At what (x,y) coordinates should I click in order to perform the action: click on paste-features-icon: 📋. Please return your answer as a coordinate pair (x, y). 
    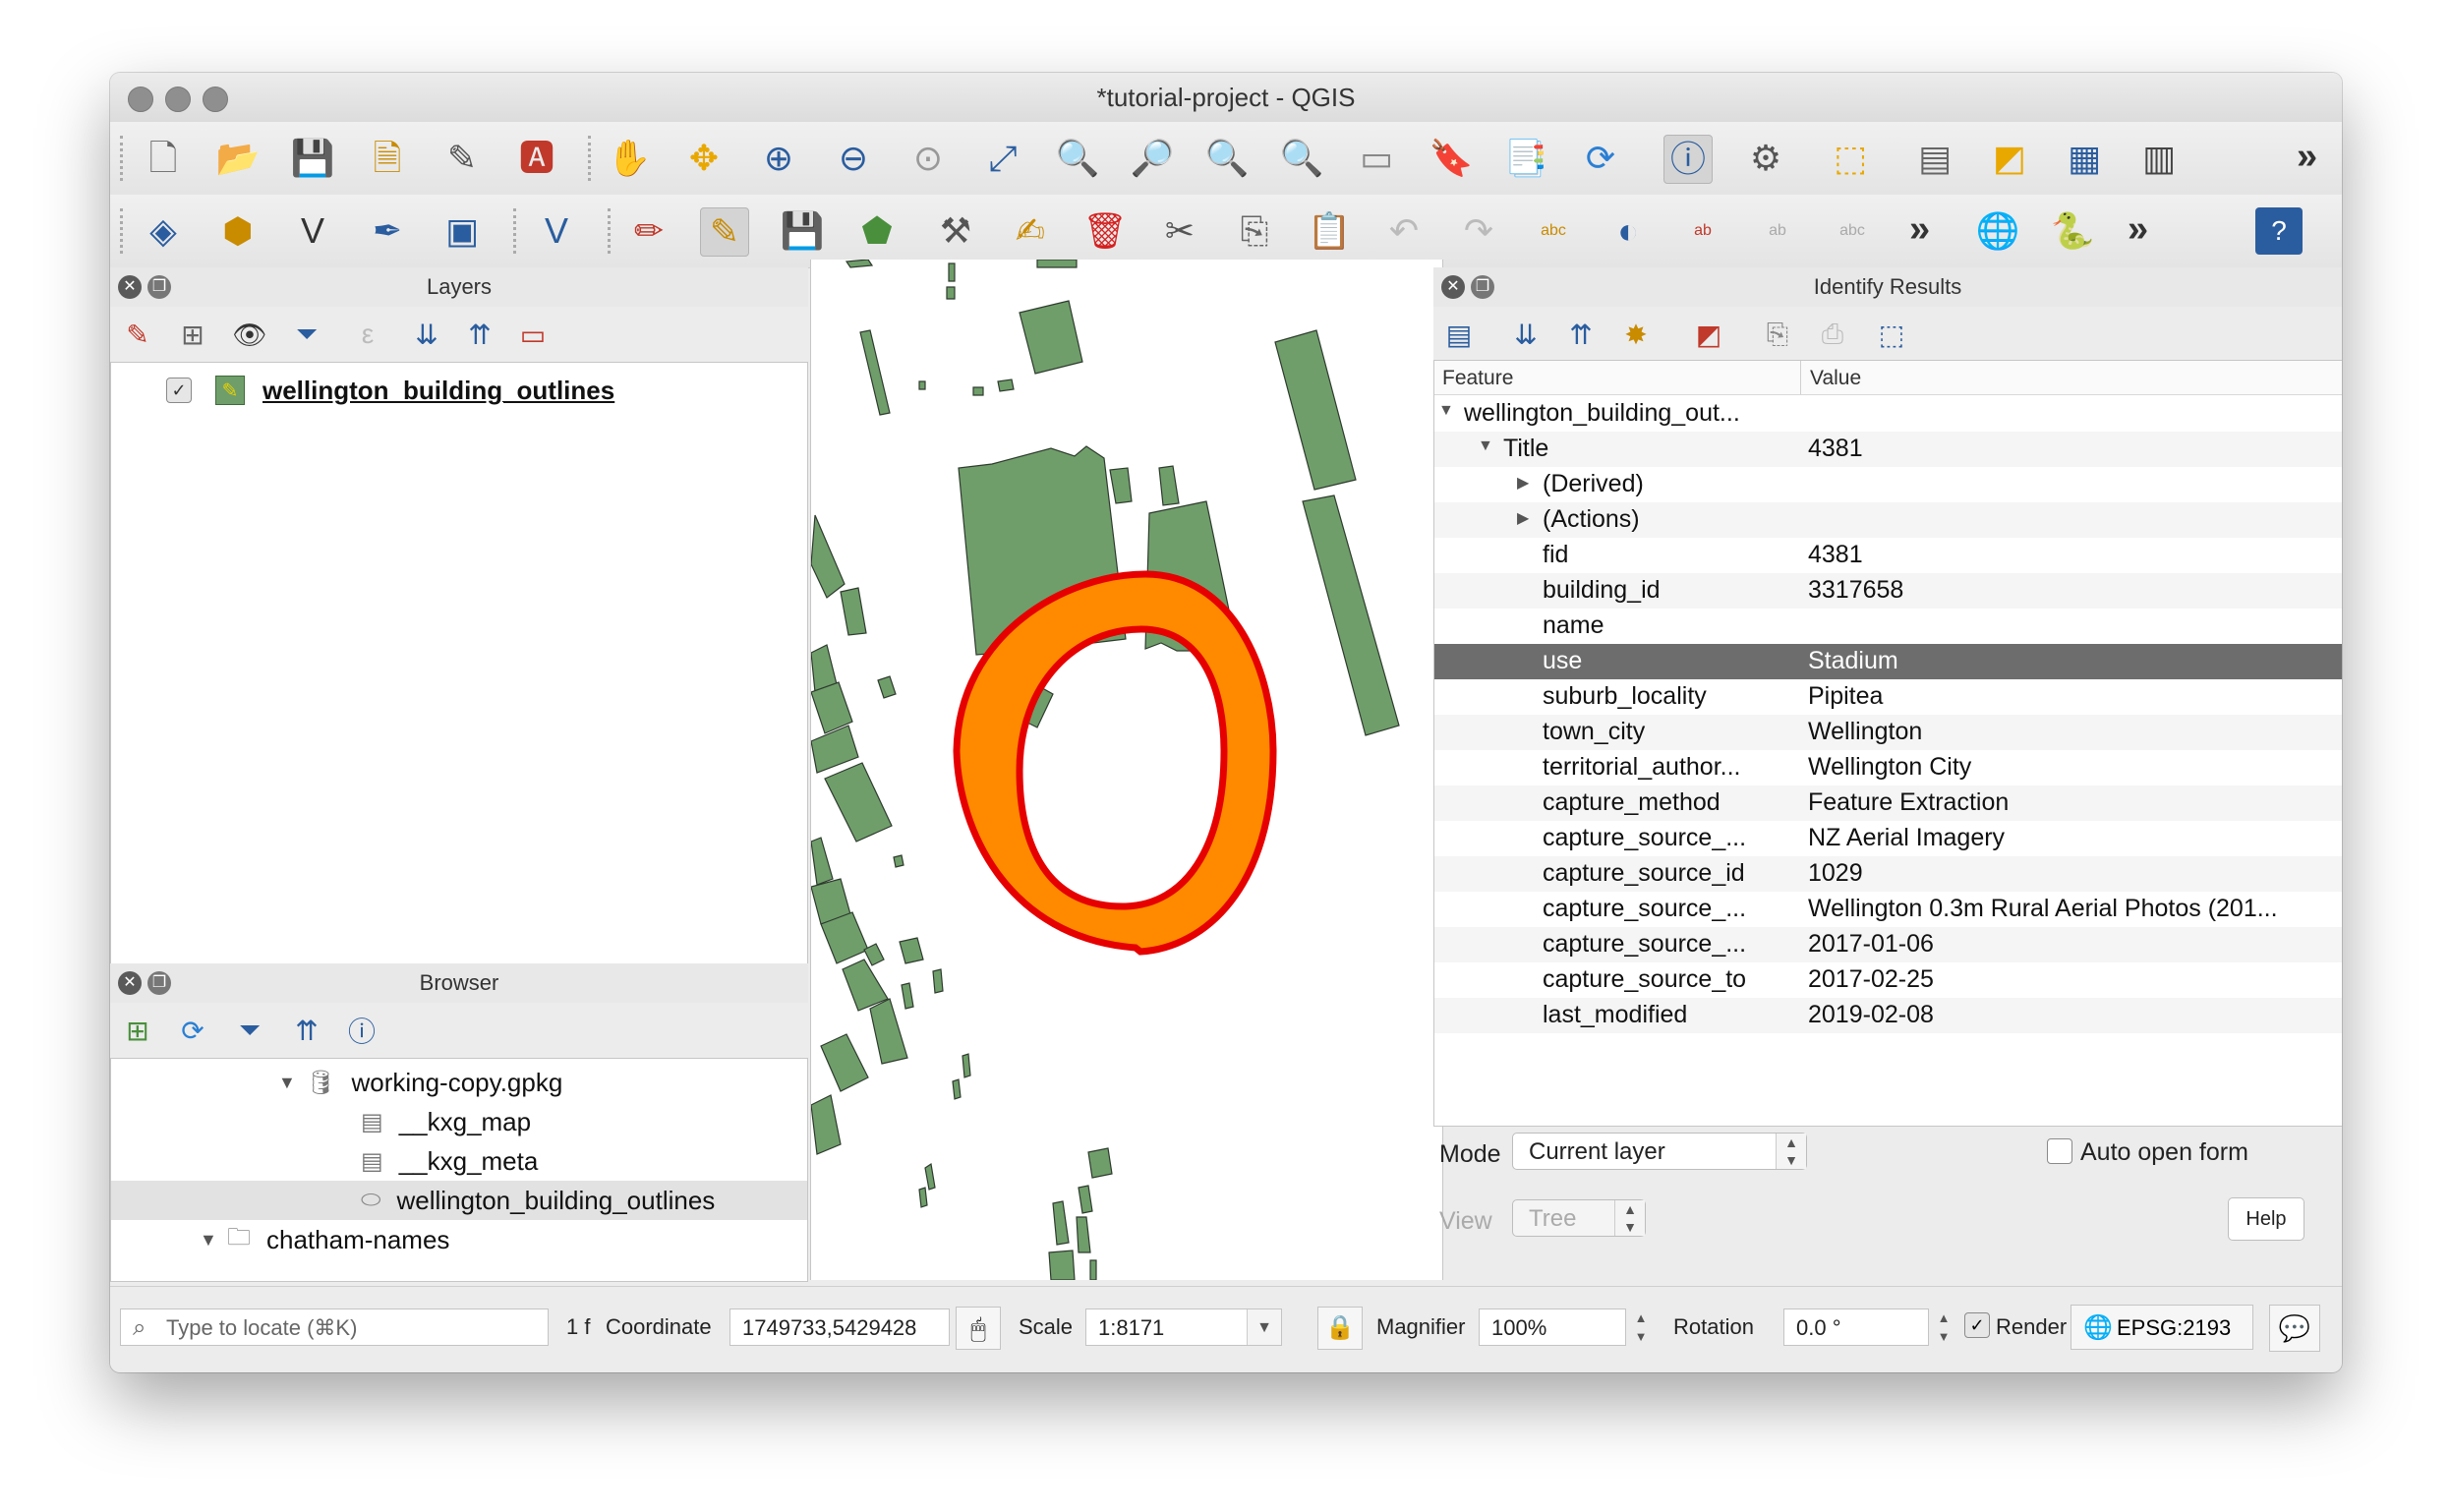
    Looking at the image, I should click on (1329, 231).